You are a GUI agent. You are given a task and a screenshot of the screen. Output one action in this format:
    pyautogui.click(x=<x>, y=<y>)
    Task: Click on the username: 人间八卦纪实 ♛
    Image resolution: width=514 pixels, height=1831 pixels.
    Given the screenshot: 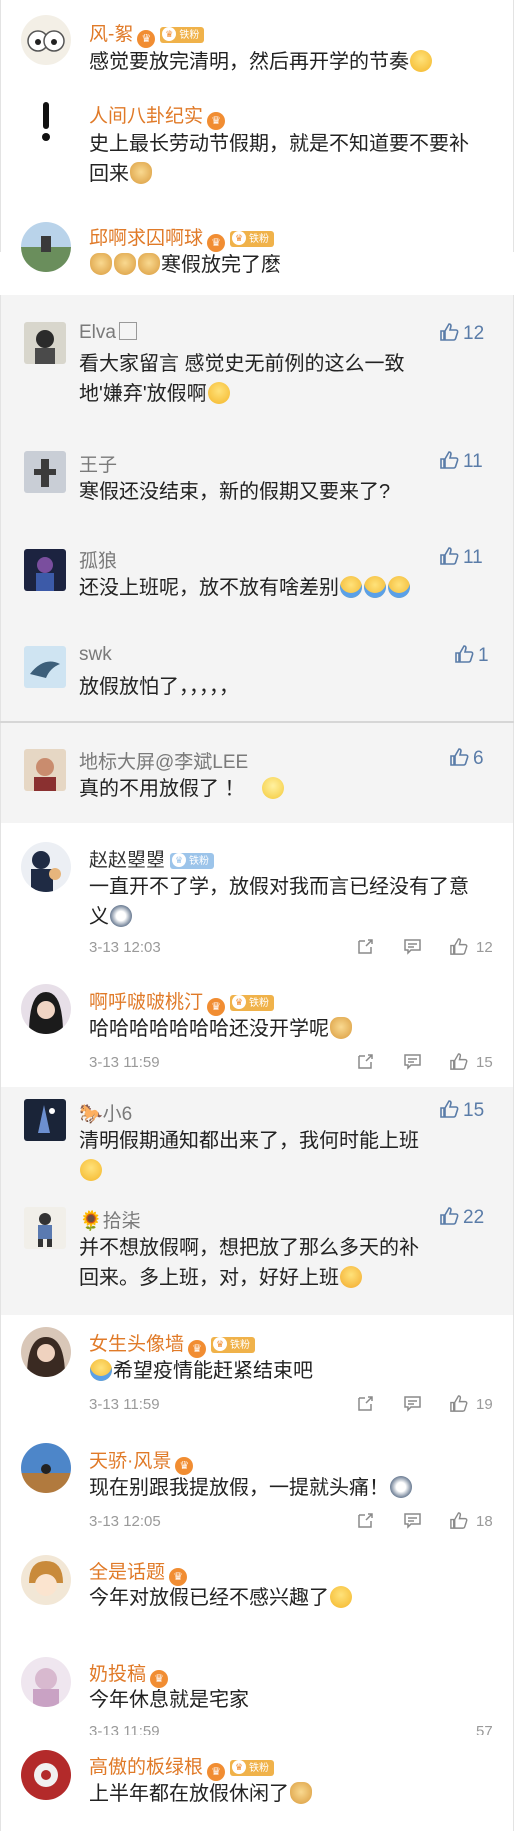 What is the action you would take?
    pyautogui.click(x=157, y=115)
    